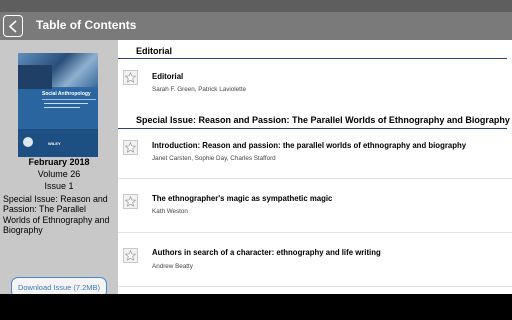  Describe the element at coordinates (167, 76) in the screenshot. I see `article-title: Editorial` at that location.